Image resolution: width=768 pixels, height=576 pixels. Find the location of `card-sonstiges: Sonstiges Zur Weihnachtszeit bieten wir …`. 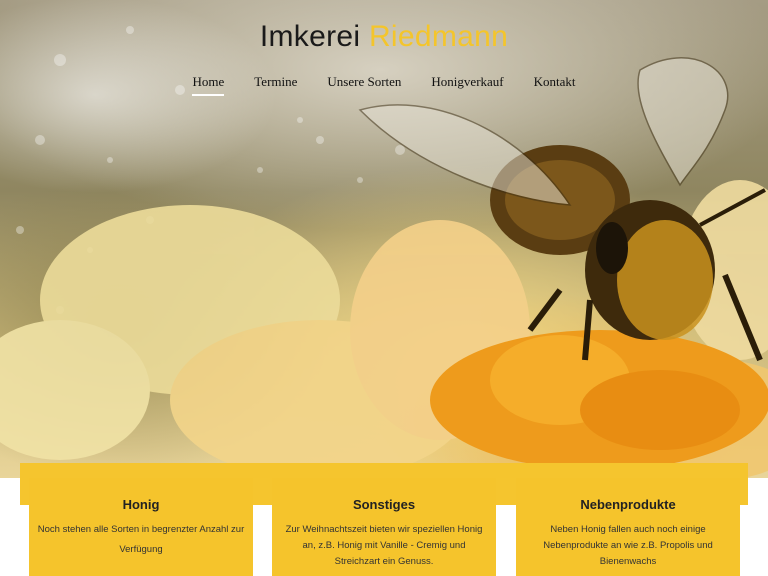

card-sonstiges: Sonstiges Zur Weihnachtszeit bieten wir … is located at coordinates (384, 527).